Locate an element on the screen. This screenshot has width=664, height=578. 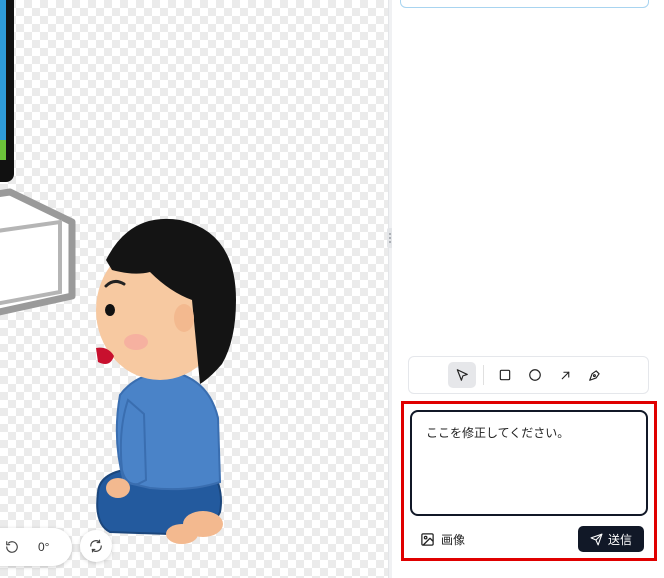
ellipse-tool-button is located at coordinates (535, 375).